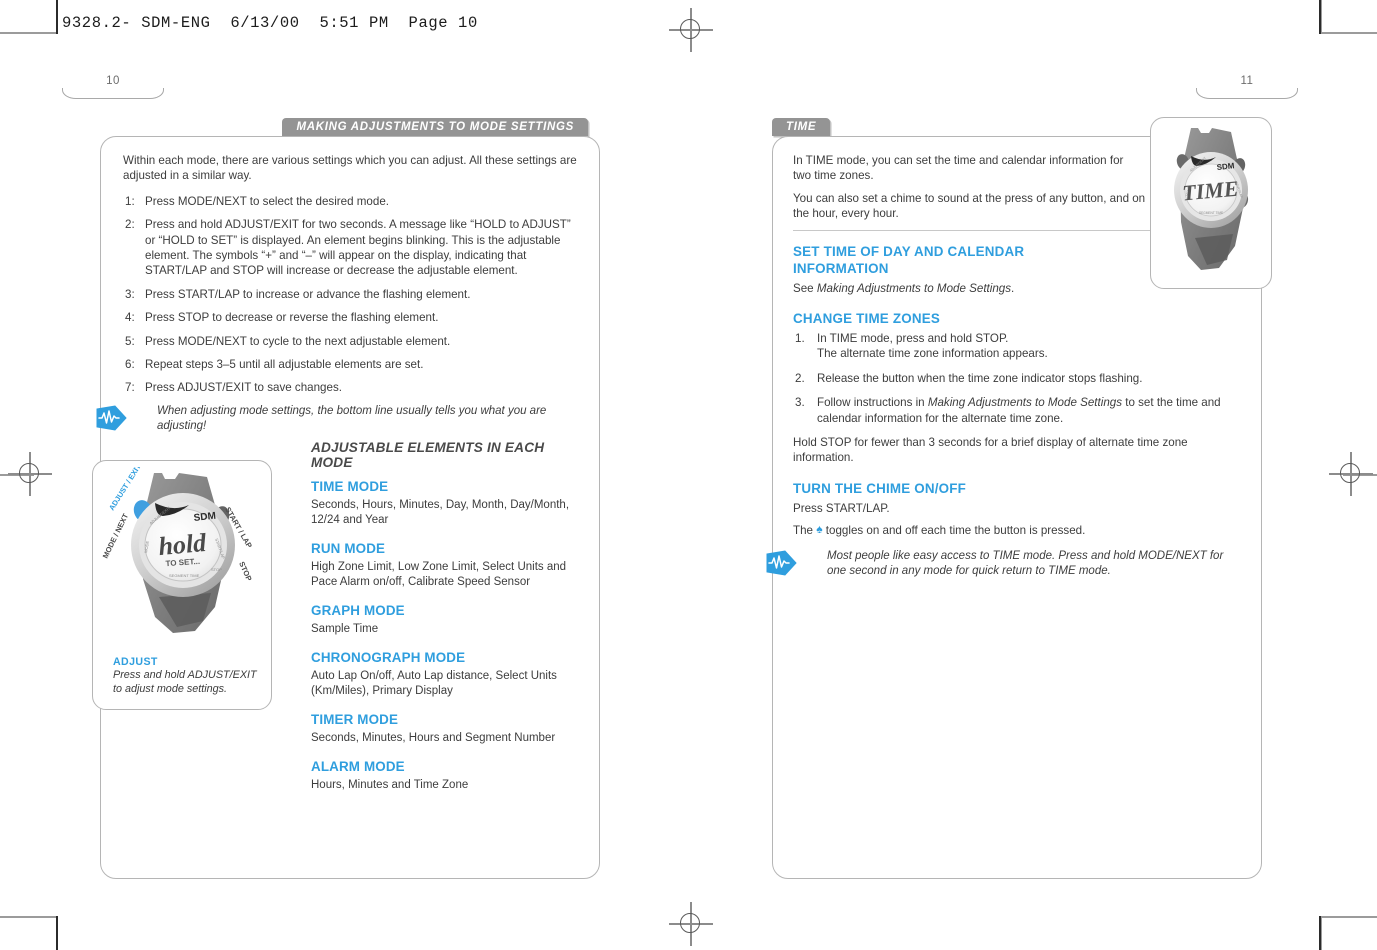 This screenshot has width=1377, height=950. What do you see at coordinates (350, 127) in the screenshot?
I see `section-tab-row-left: MAKING ADJUSTMENTS TO MODE SETTINGS` at bounding box center [350, 127].